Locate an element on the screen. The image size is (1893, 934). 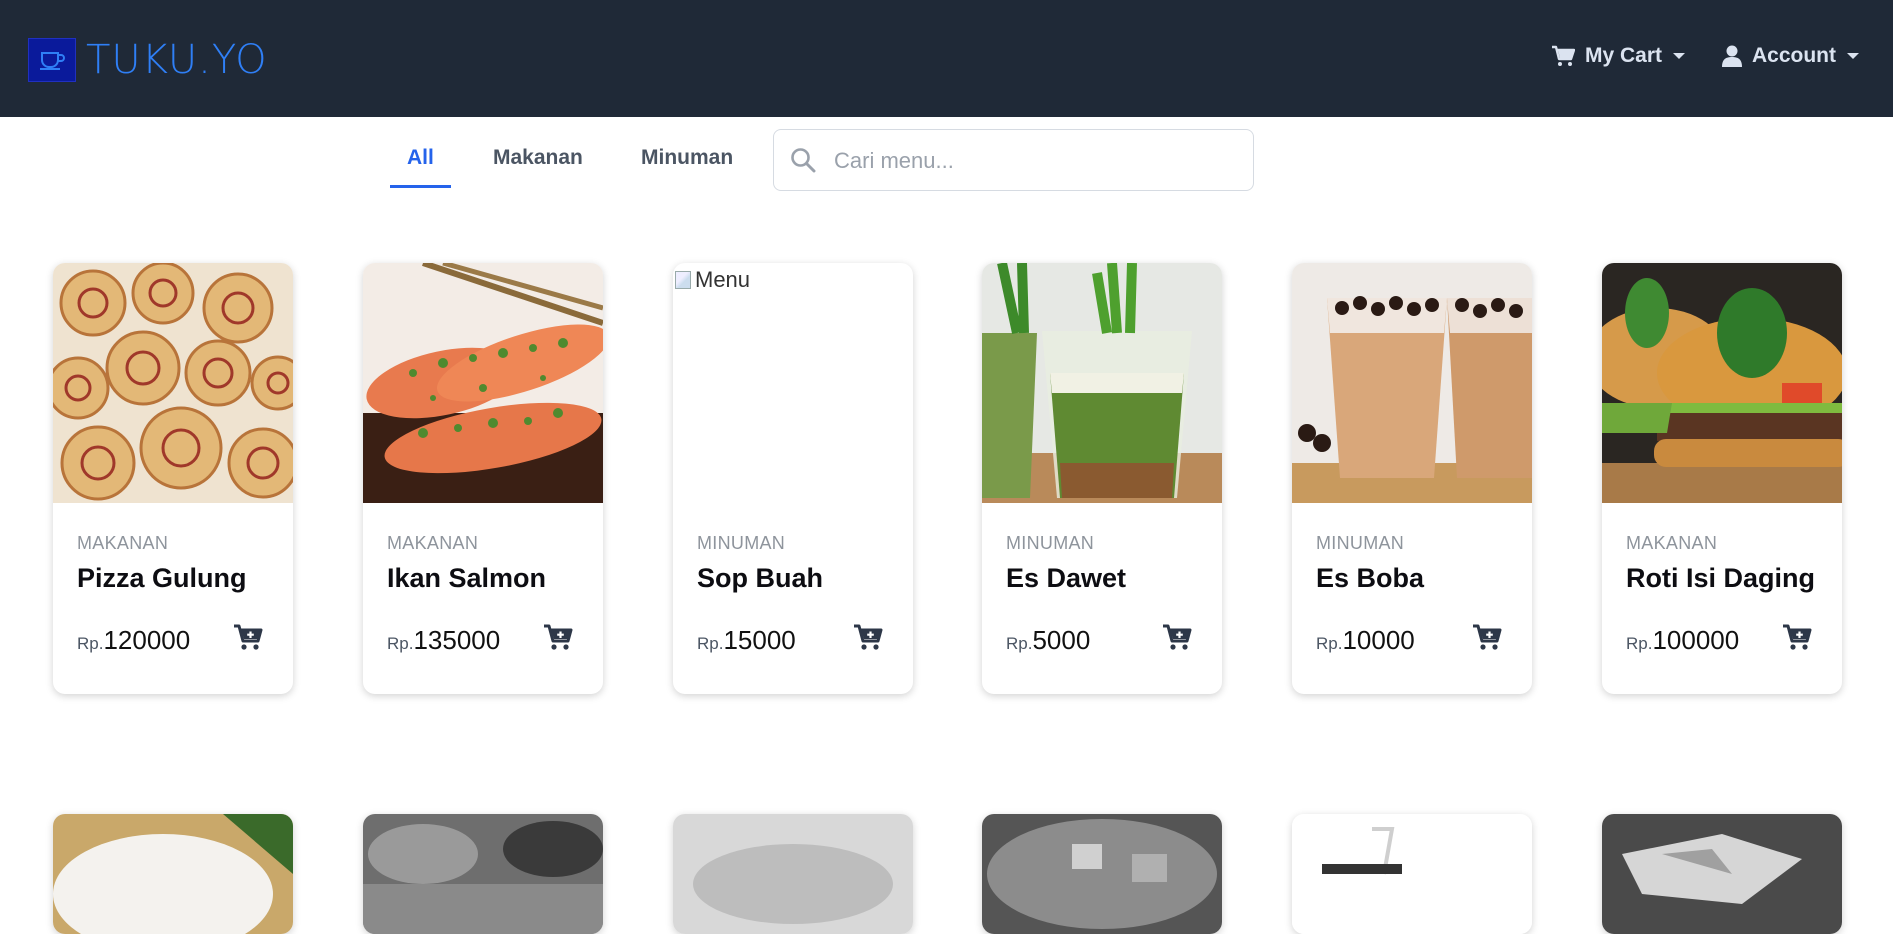
my-cart-button: My Cart is located at coordinates (1618, 56).